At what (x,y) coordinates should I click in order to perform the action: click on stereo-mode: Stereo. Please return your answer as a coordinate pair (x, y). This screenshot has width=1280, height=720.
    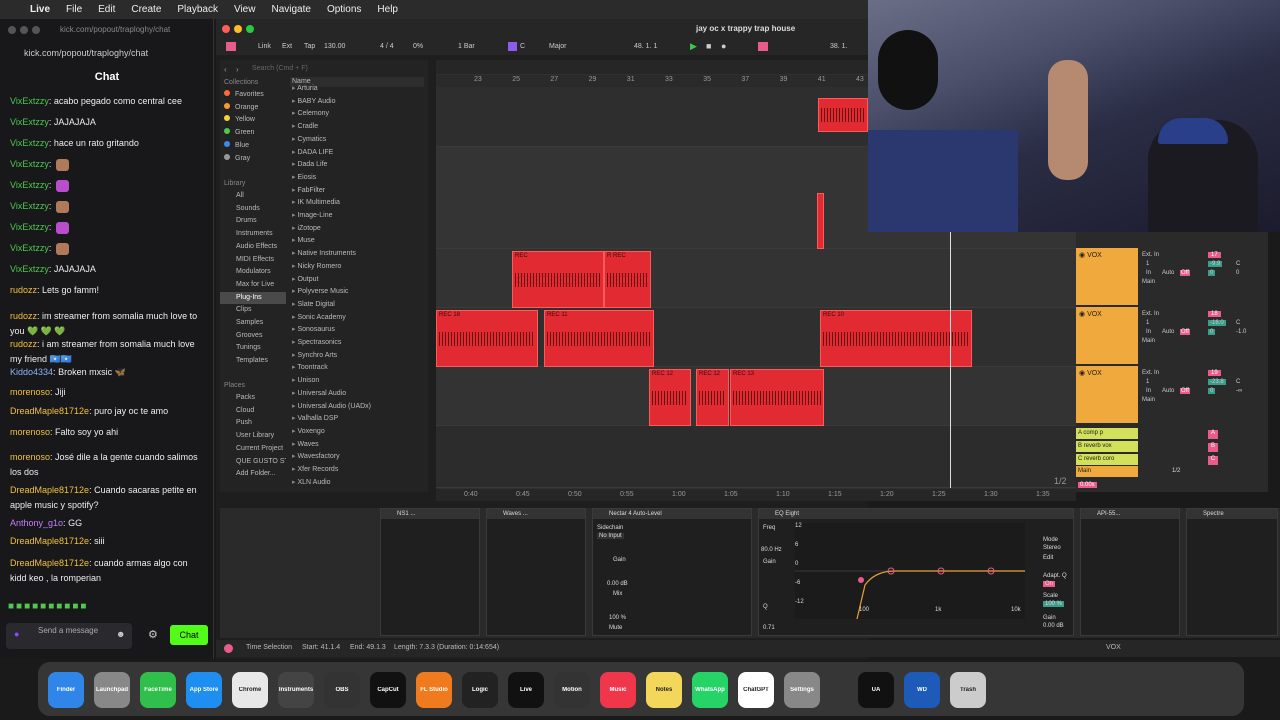
    Looking at the image, I should click on (1052, 548).